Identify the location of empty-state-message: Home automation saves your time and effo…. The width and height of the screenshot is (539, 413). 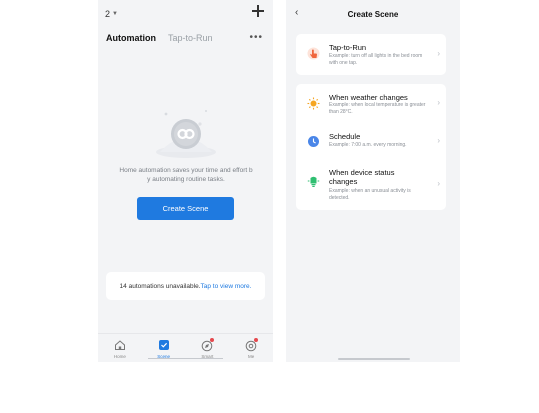
(186, 175).